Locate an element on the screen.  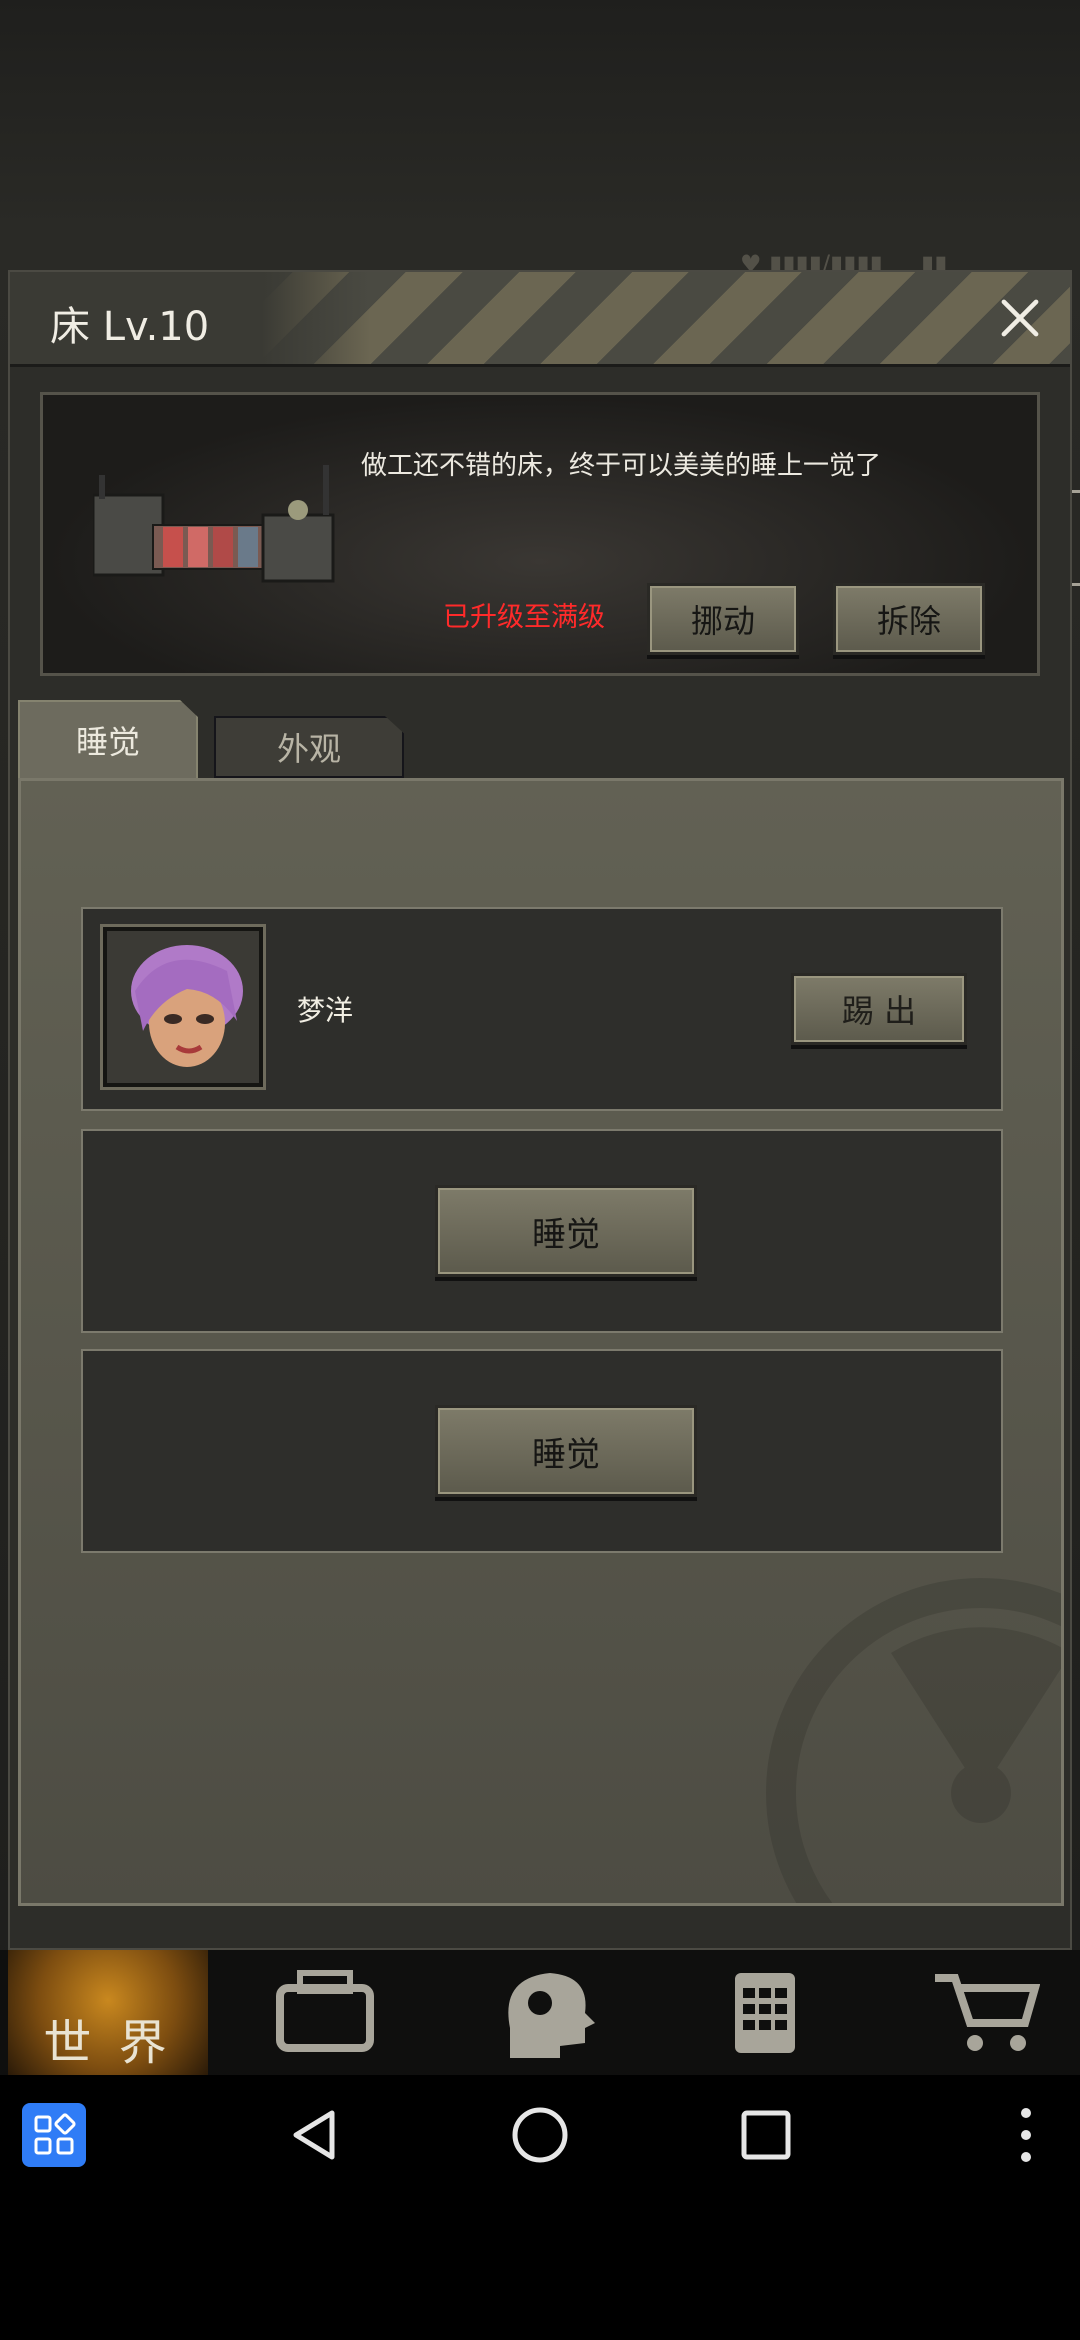
max-level-status: 已升级至满级 is located at coordinates (524, 617).